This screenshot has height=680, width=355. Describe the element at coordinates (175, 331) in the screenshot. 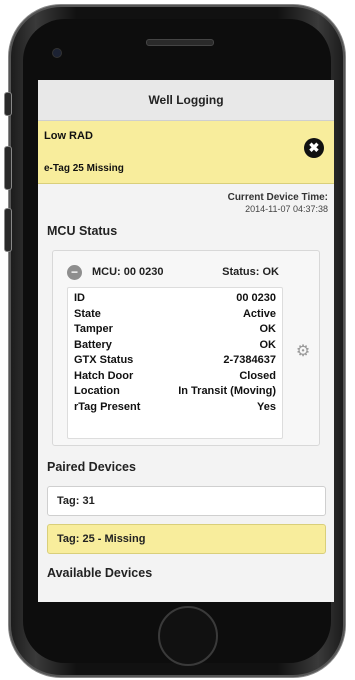

I see `table-row: Tamper OK` at that location.